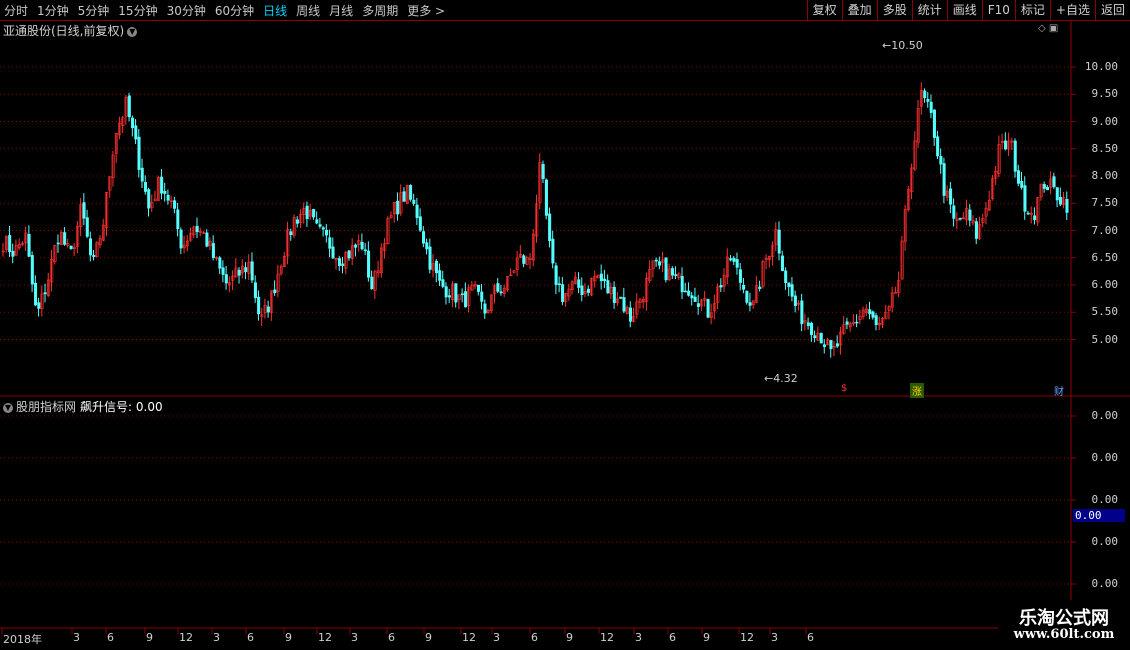 This screenshot has width=1130, height=650. What do you see at coordinates (844, 388) in the screenshot?
I see `dollar-marker: $` at bounding box center [844, 388].